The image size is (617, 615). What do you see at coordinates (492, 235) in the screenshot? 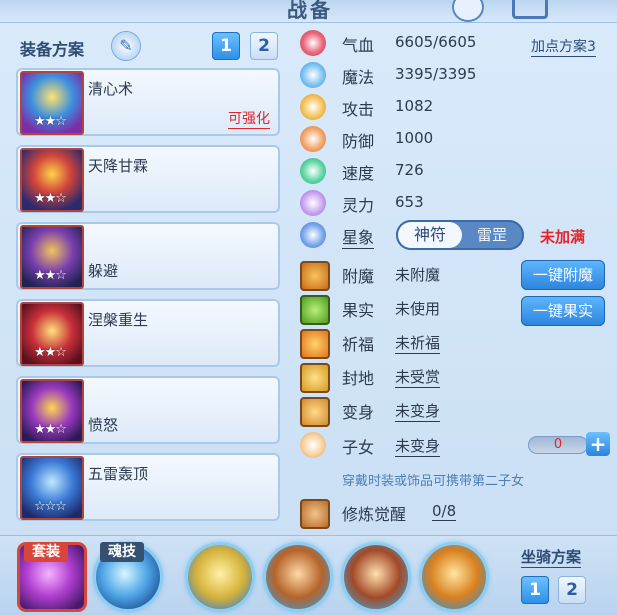
I see `toggle-option-leigang: 雷罡` at bounding box center [492, 235].